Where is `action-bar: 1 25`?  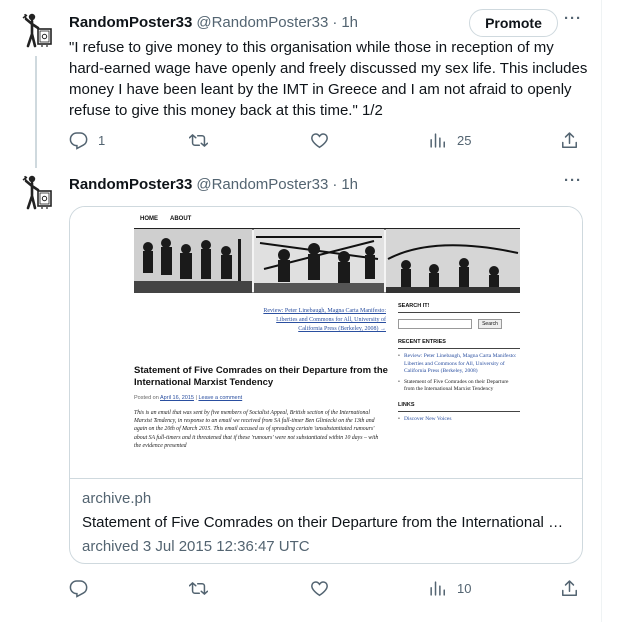 action-bar: 1 25 is located at coordinates (329, 140).